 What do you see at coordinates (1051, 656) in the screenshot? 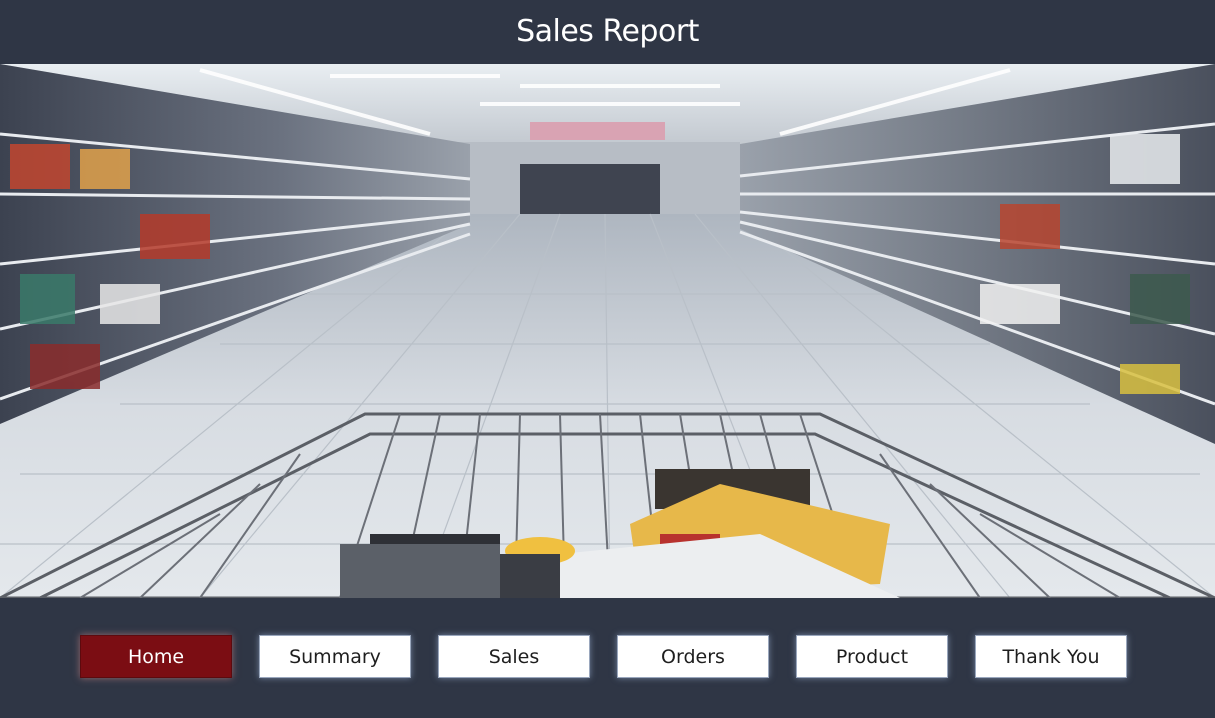
I see `nav-button-thank-you: Thank You` at bounding box center [1051, 656].